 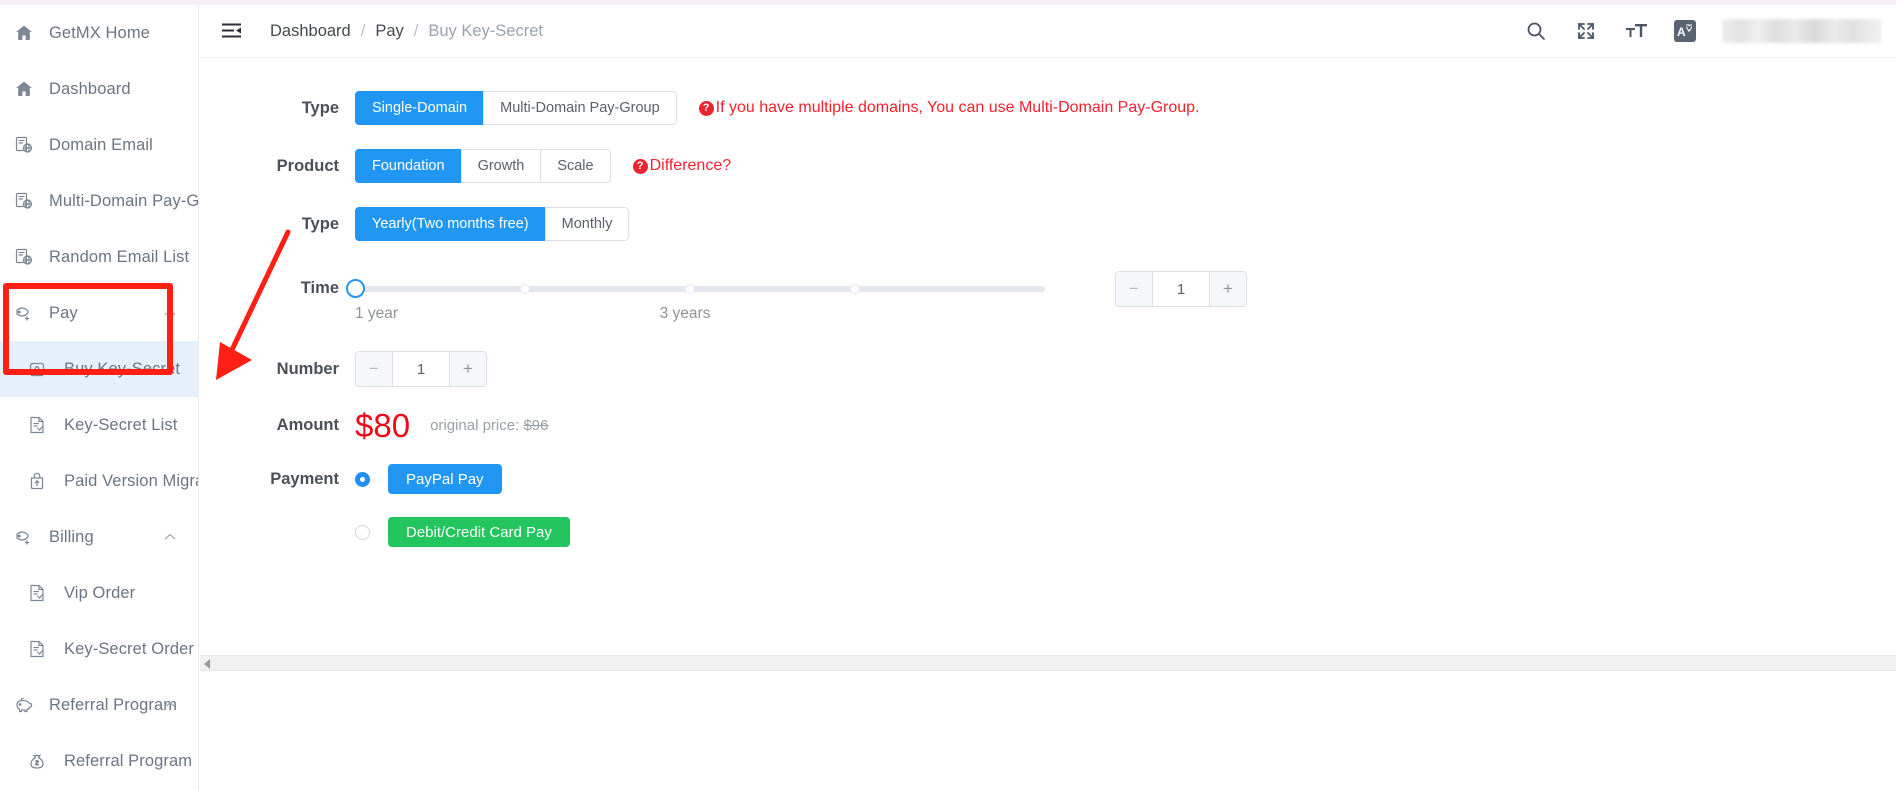 What do you see at coordinates (691, 166) in the screenshot?
I see `product-hint-text: Difference?` at bounding box center [691, 166].